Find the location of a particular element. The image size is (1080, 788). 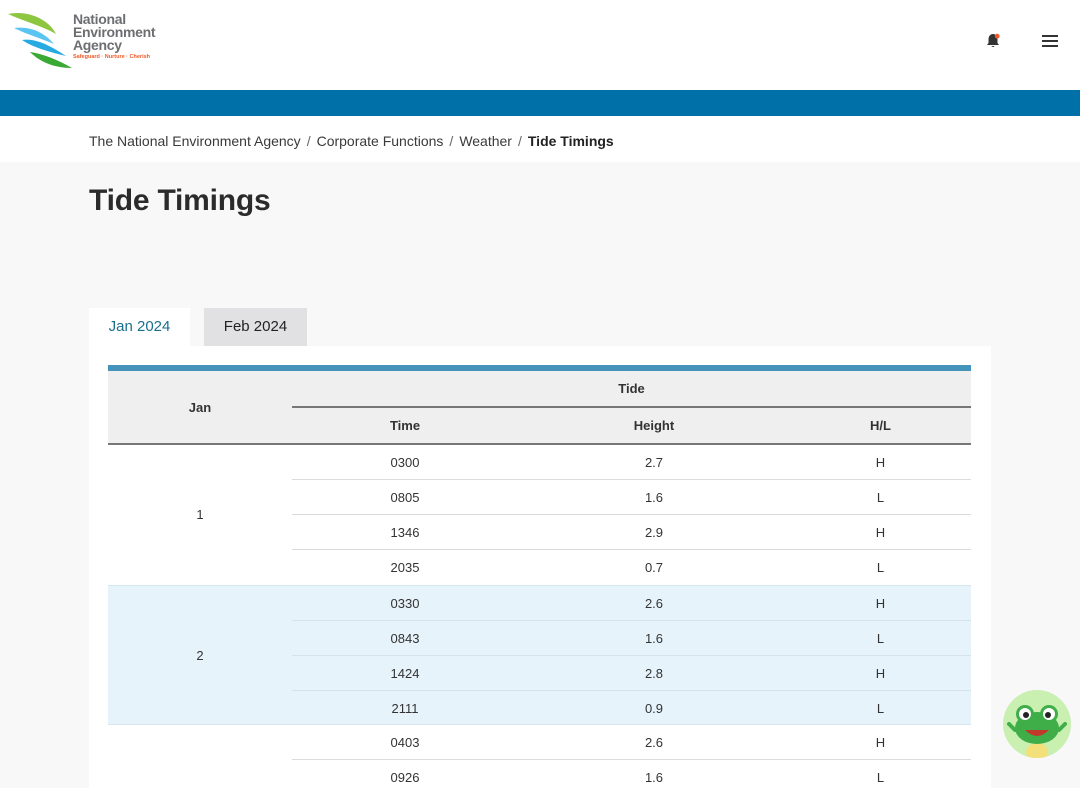

breadcrumb-link-corporate-functions: Corporate Functions is located at coordinates (380, 141).